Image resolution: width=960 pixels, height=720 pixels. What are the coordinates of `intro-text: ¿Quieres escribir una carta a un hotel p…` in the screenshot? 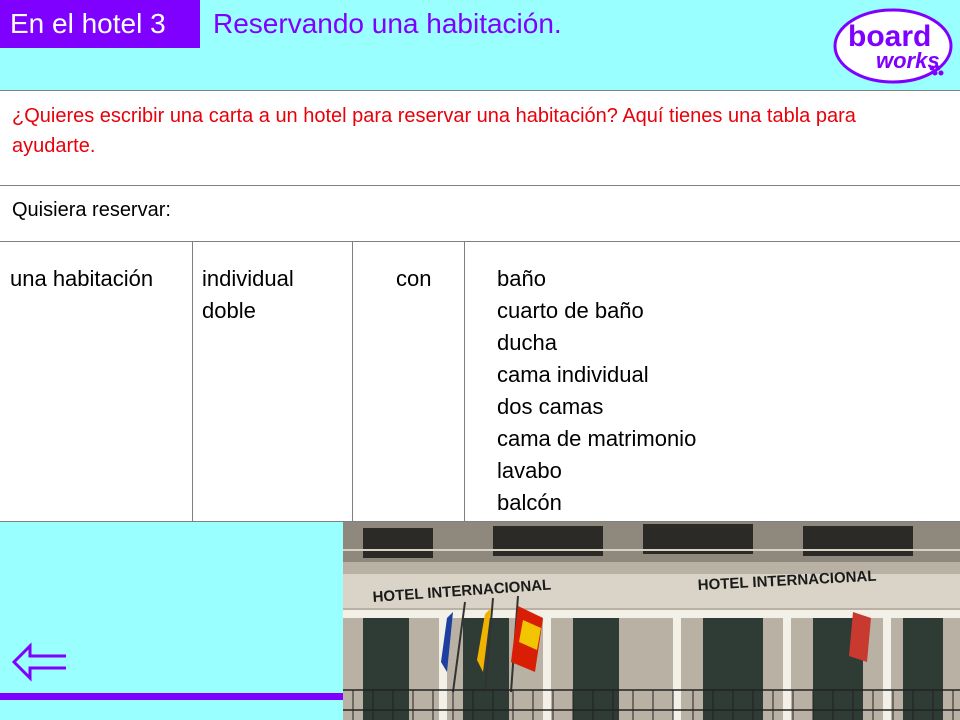 It's located at (434, 131).